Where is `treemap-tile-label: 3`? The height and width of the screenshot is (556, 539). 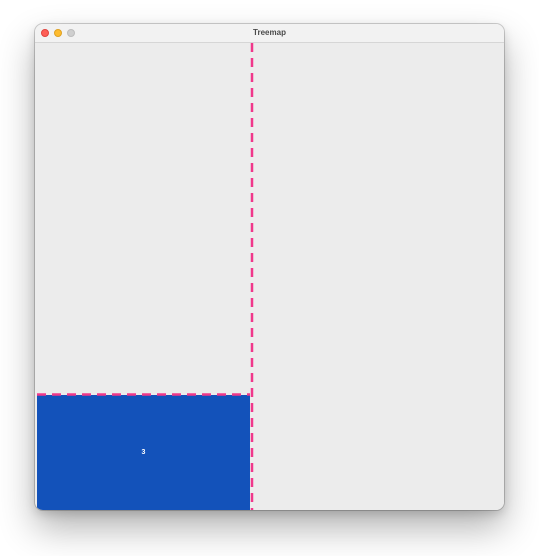 treemap-tile-label: 3 is located at coordinates (143, 452).